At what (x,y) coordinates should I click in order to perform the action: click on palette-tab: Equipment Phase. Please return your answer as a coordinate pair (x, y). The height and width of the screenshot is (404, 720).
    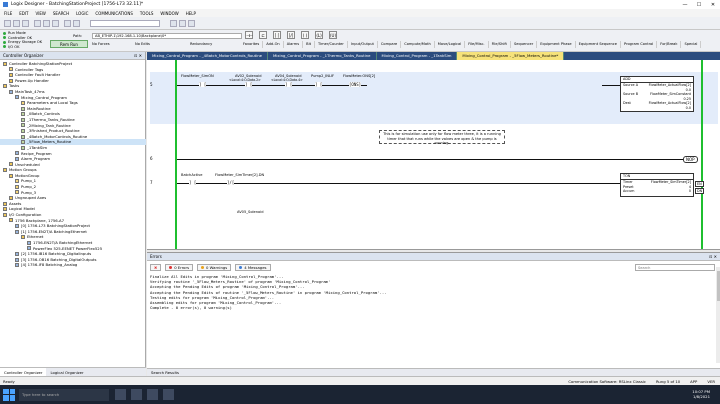
    Looking at the image, I should click on (556, 44).